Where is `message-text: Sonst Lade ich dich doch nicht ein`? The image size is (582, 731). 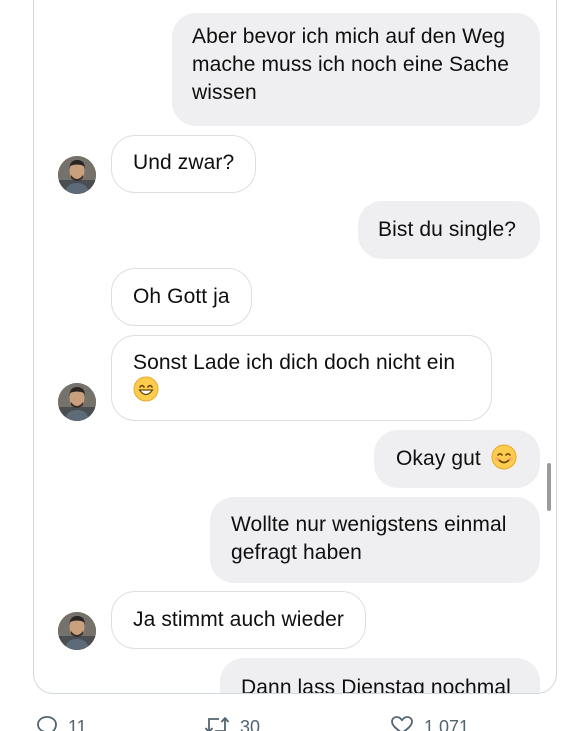
message-text: Sonst Lade ich dich doch nicht ein is located at coordinates (294, 362).